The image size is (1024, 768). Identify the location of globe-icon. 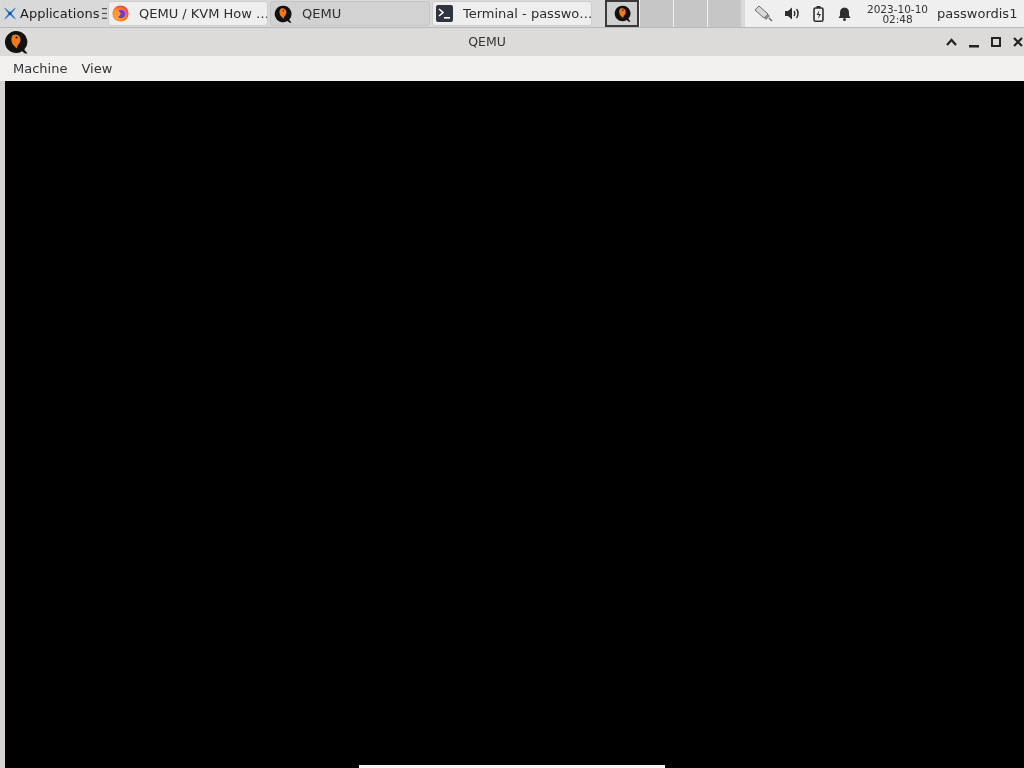
(120, 13).